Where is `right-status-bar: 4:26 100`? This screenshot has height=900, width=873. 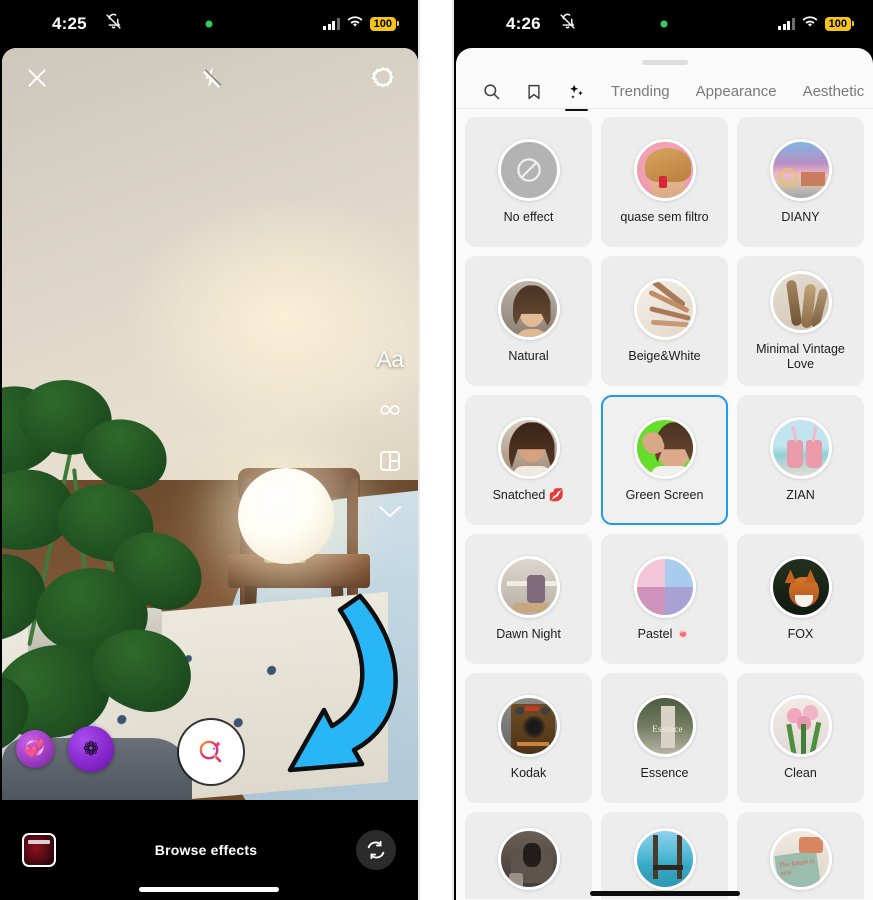
right-status-bar: 4:26 100 is located at coordinates (663, 24).